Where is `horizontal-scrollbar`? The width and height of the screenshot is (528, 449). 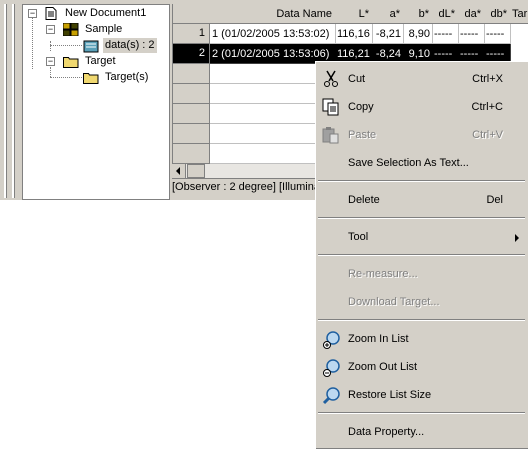
horizontal-scrollbar is located at coordinates (244, 171).